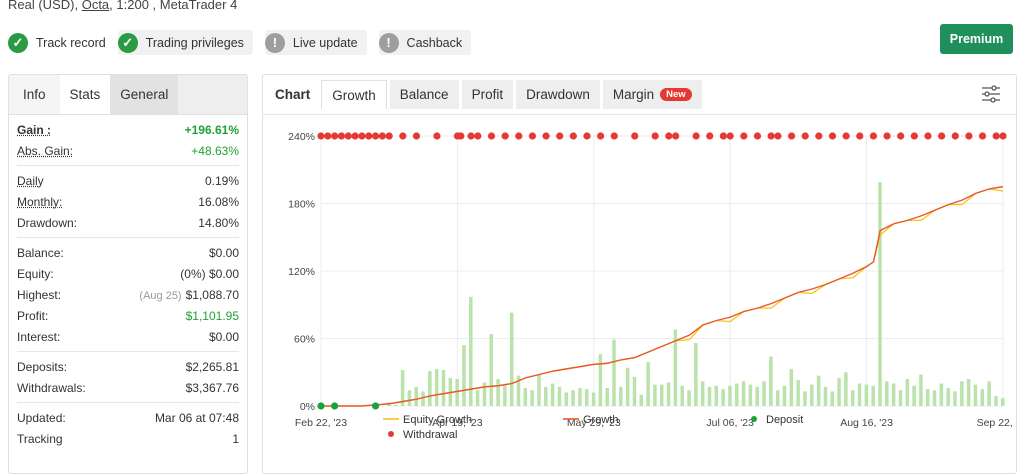  I want to click on tab-profit: Profit, so click(487, 94).